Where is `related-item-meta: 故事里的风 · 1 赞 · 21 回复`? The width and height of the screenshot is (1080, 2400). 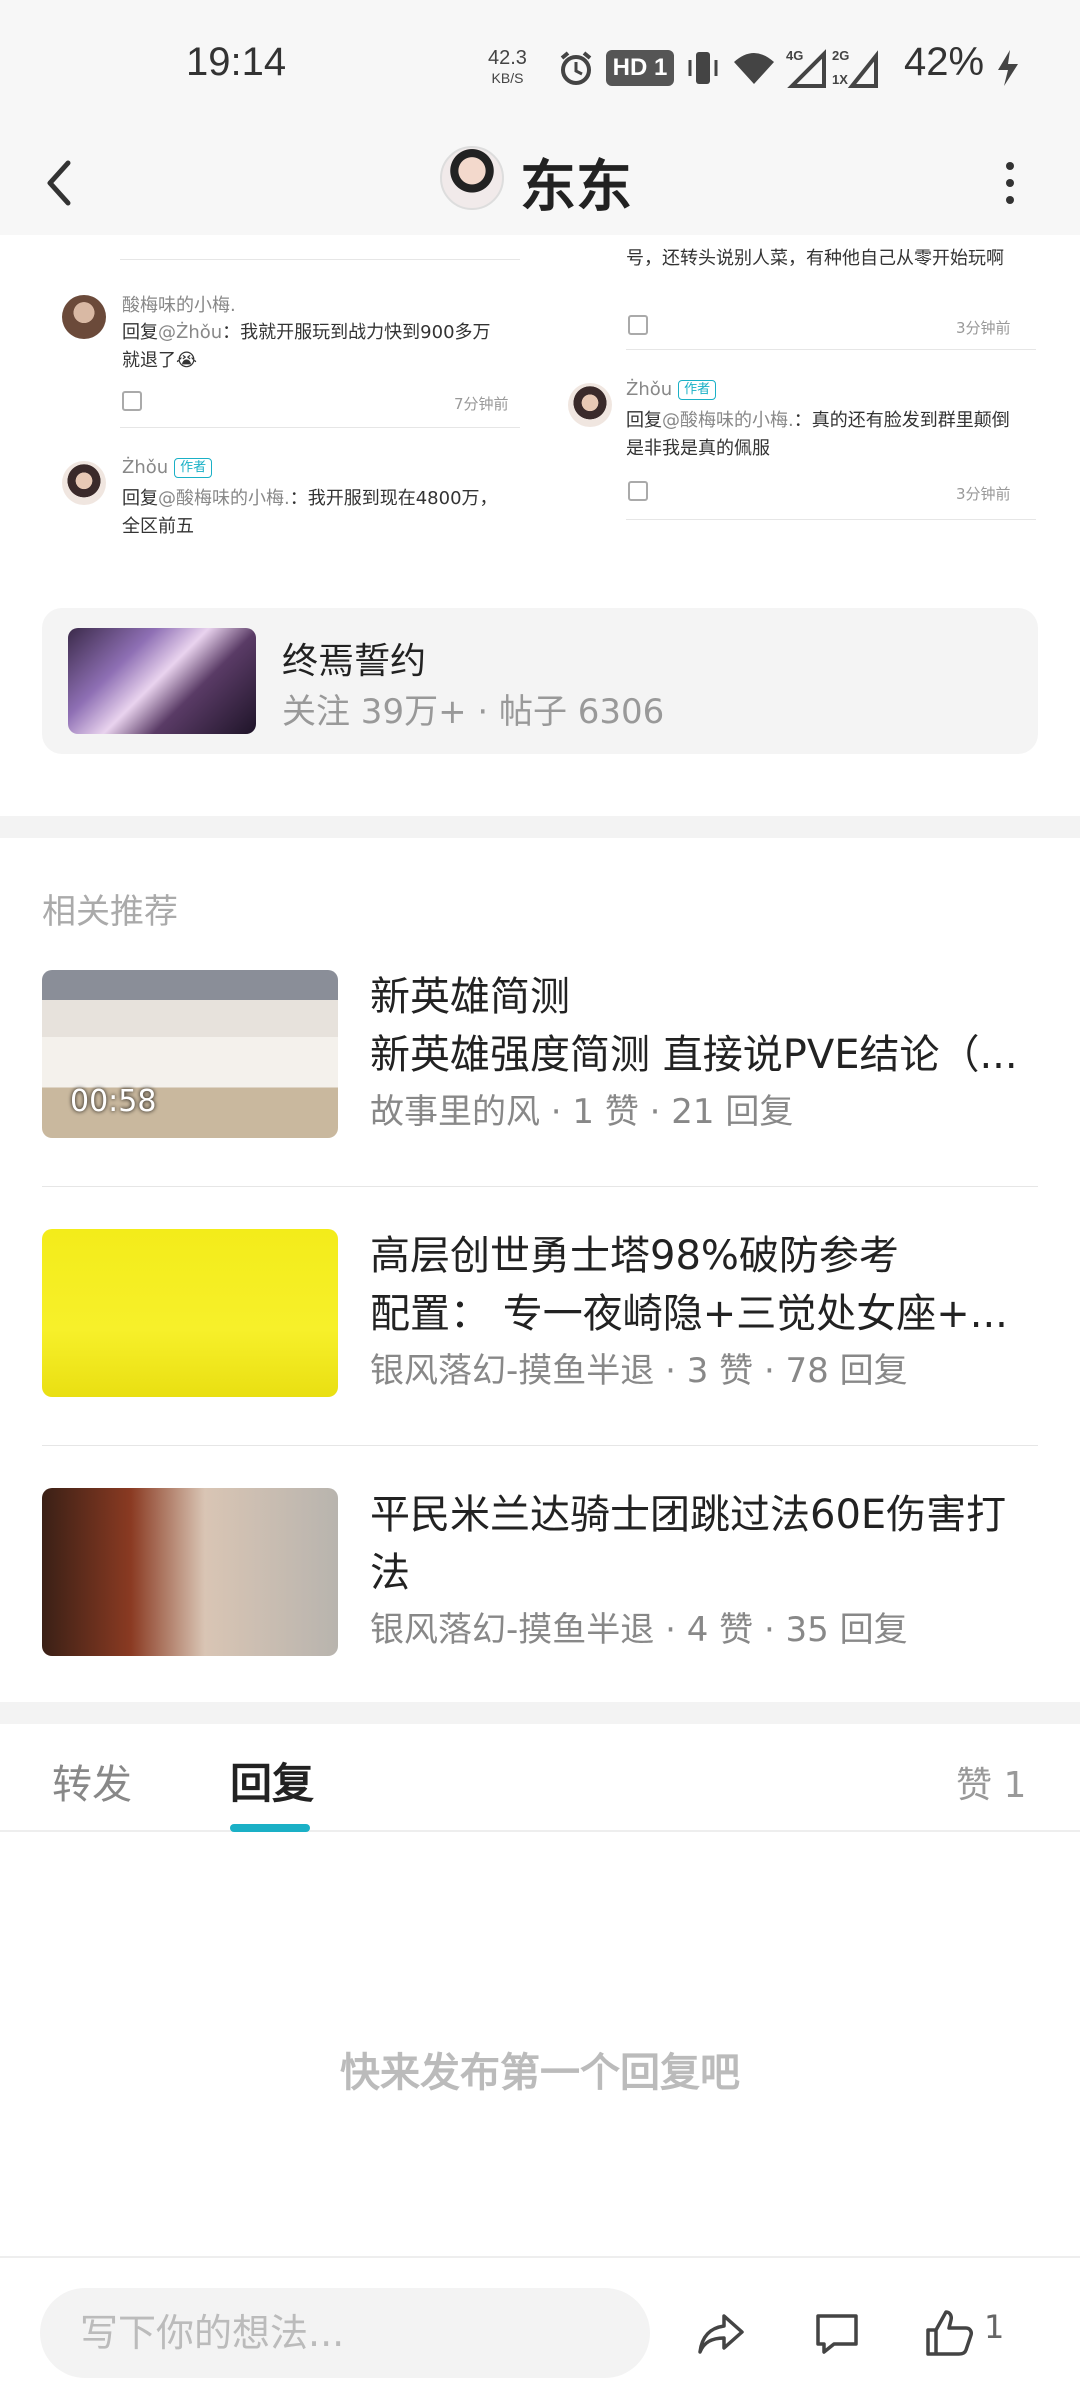 related-item-meta: 故事里的风 · 1 赞 · 21 回复 is located at coordinates (582, 1112).